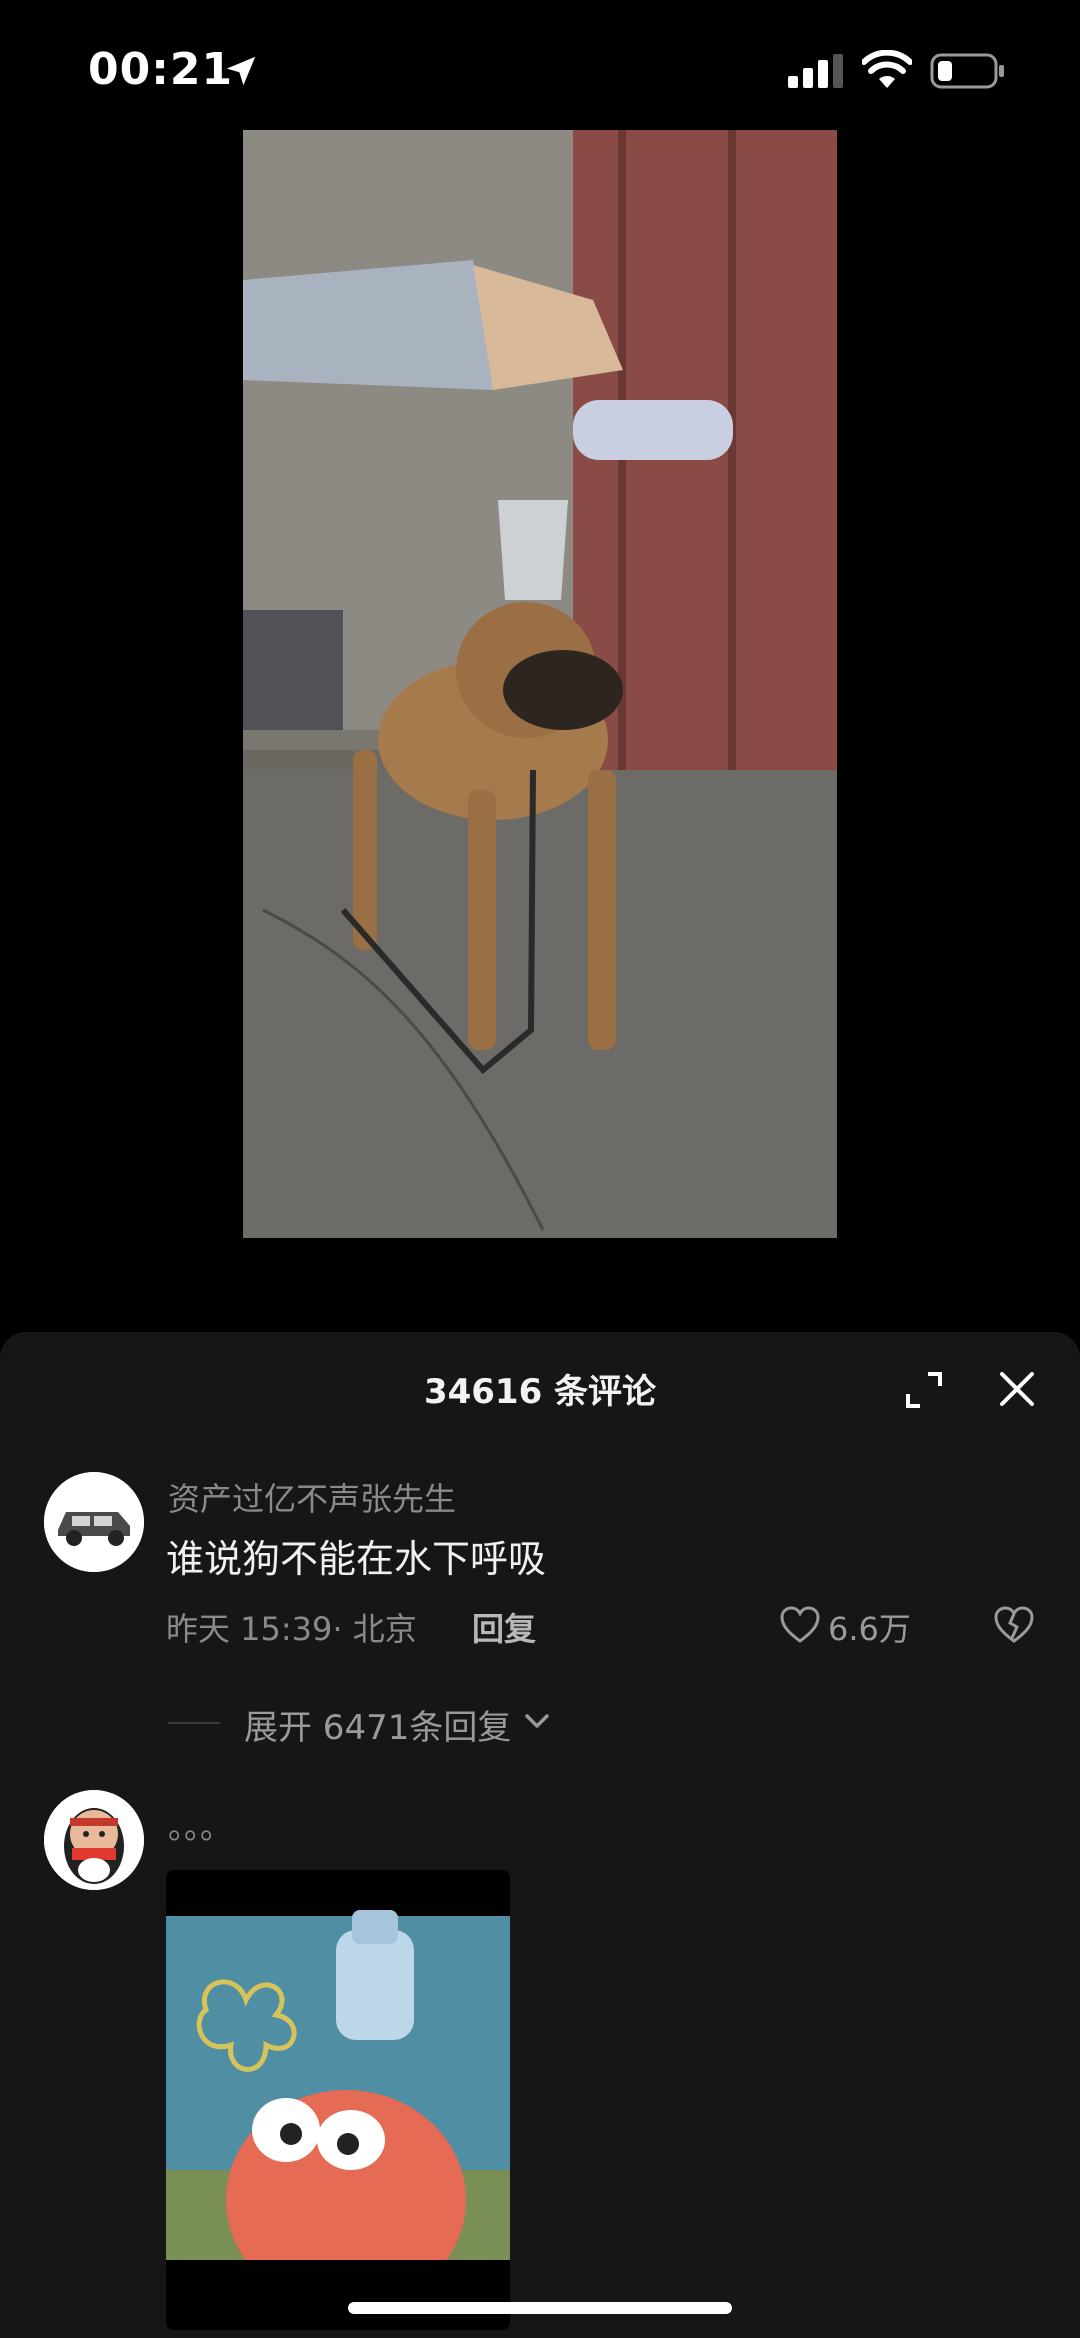 This screenshot has width=1080, height=2338. I want to click on comment-username: 资产过亿不声张先生, so click(312, 1497).